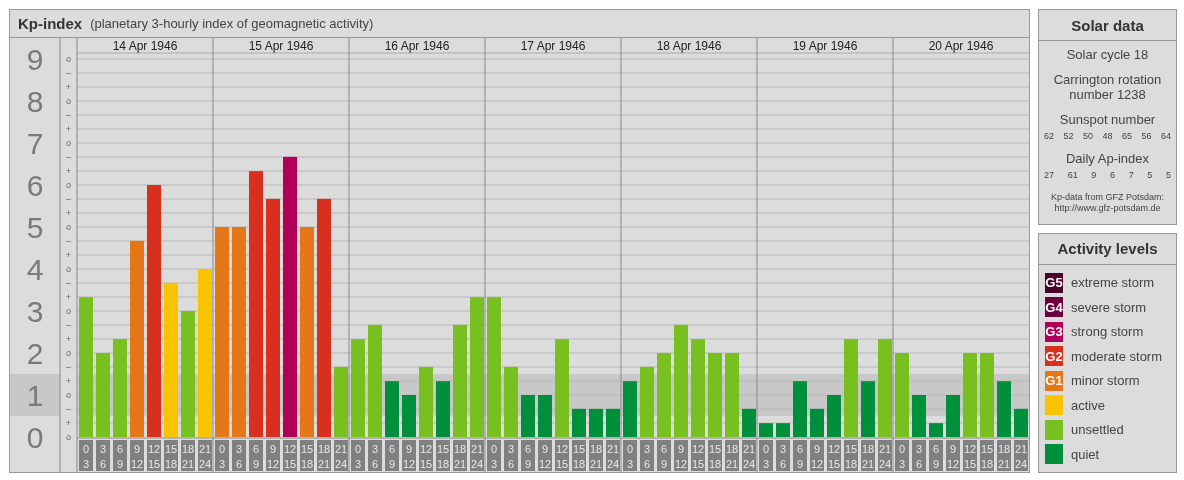 The image size is (1184, 480). I want to click on storm-level-badge: G2, so click(1054, 356).